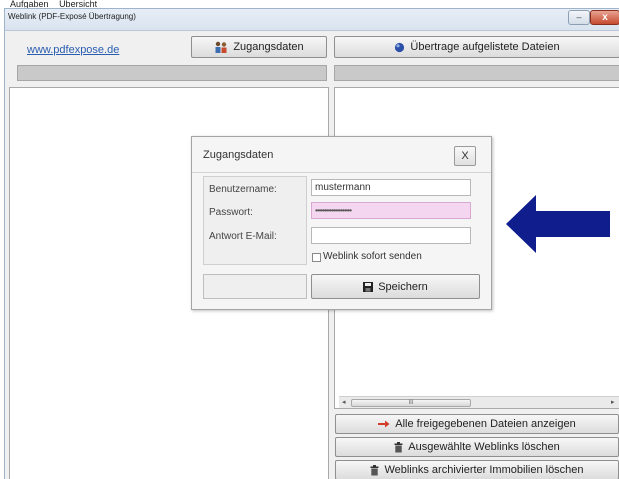 The image size is (619, 479). I want to click on right-progress-bar, so click(476, 73).